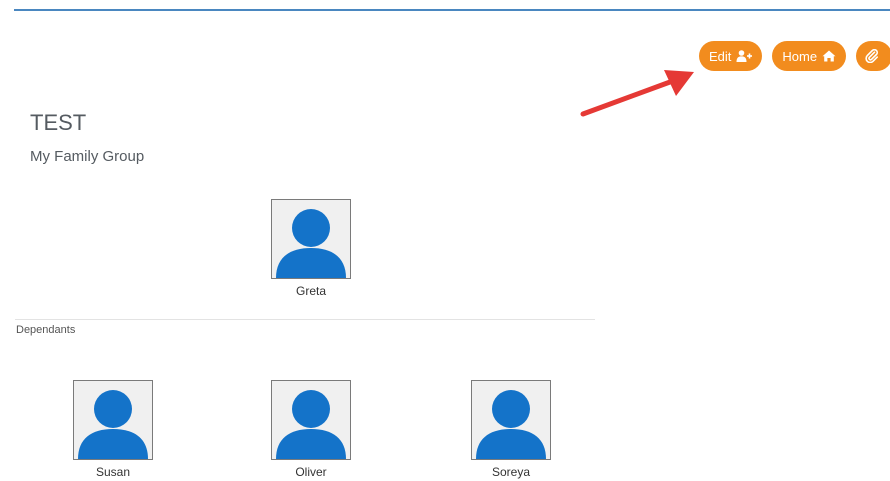 The image size is (890, 481). I want to click on member-card-greta: Greta, so click(311, 248).